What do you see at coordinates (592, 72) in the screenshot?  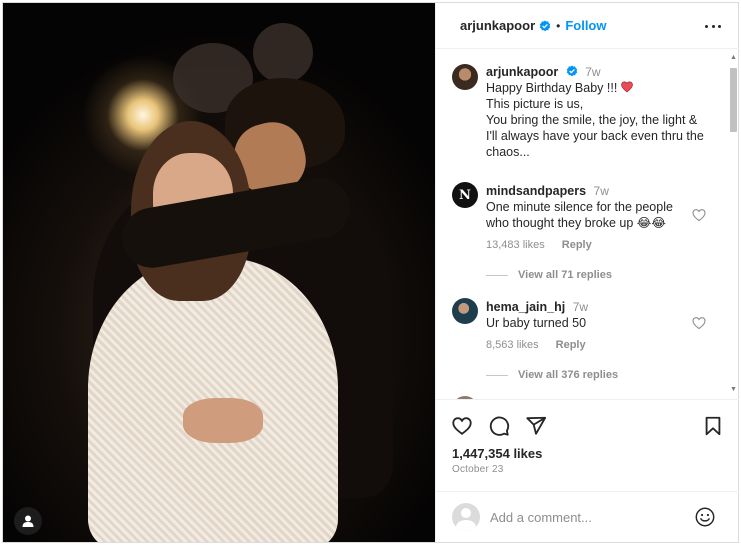 I see `caption-time: 7w` at bounding box center [592, 72].